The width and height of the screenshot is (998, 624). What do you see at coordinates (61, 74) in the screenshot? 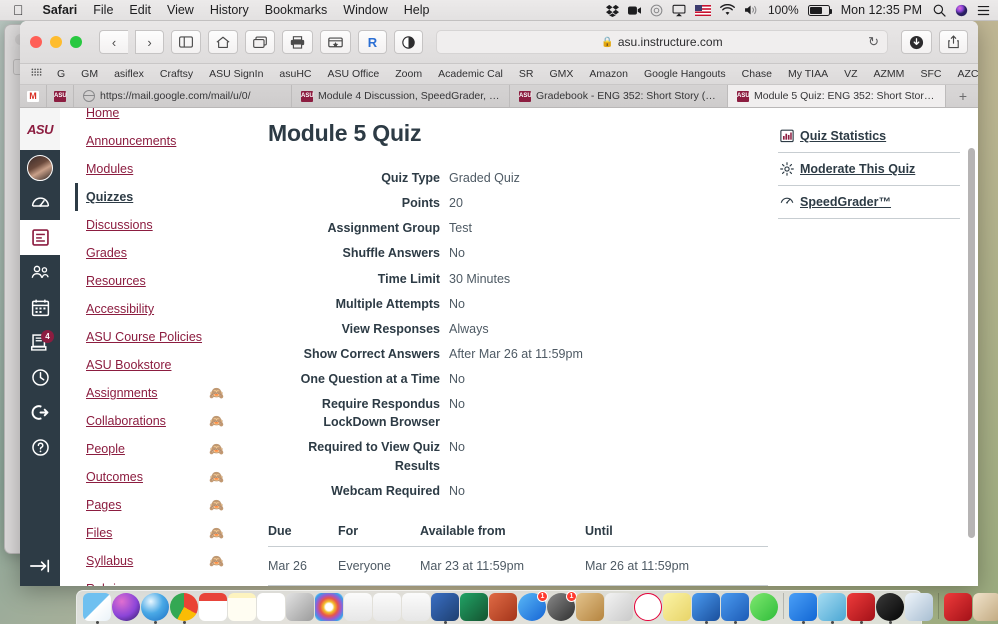
I see `bookmark-g: G` at bounding box center [61, 74].